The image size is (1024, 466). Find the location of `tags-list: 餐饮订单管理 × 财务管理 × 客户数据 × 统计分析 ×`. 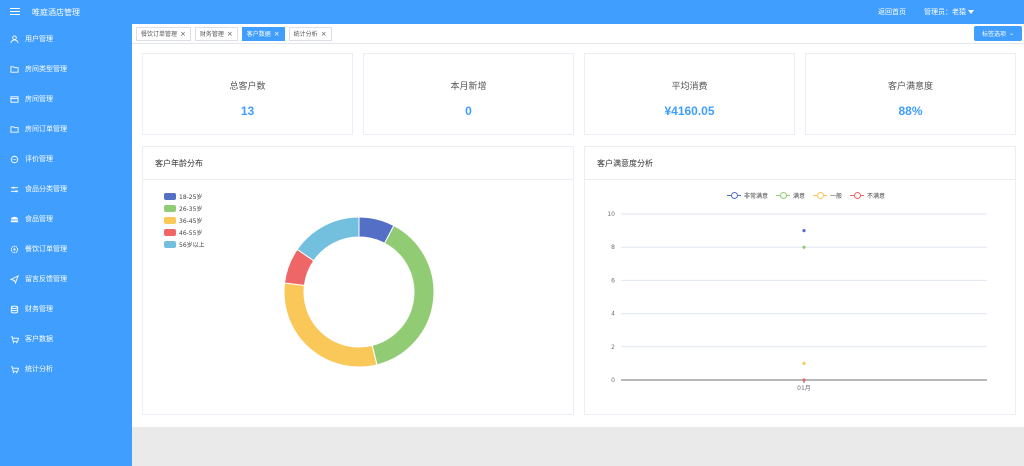

tags-list: 餐饮订单管理 × 财务管理 × 客户数据 × 统计分析 × is located at coordinates (236, 33).